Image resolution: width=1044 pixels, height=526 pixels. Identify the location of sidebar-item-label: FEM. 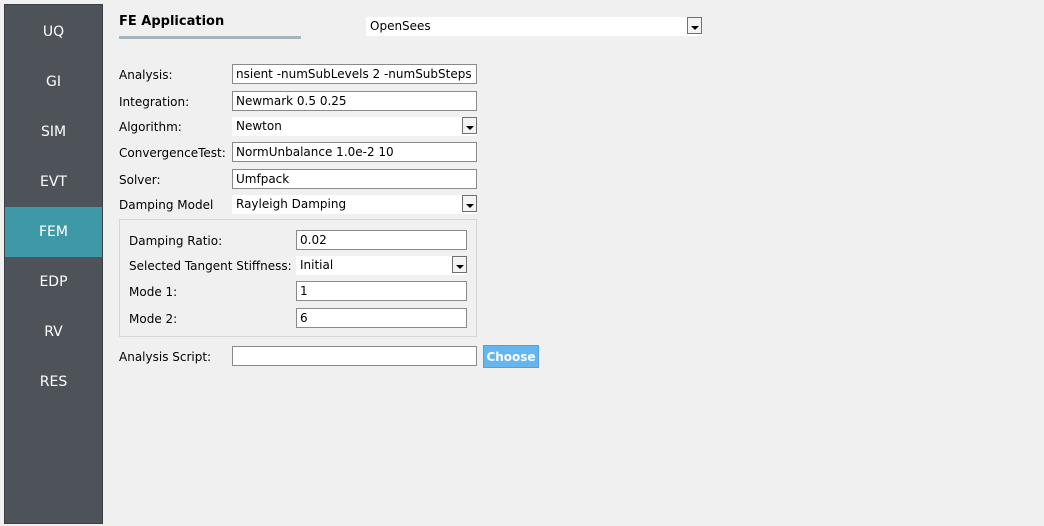
(53, 232).